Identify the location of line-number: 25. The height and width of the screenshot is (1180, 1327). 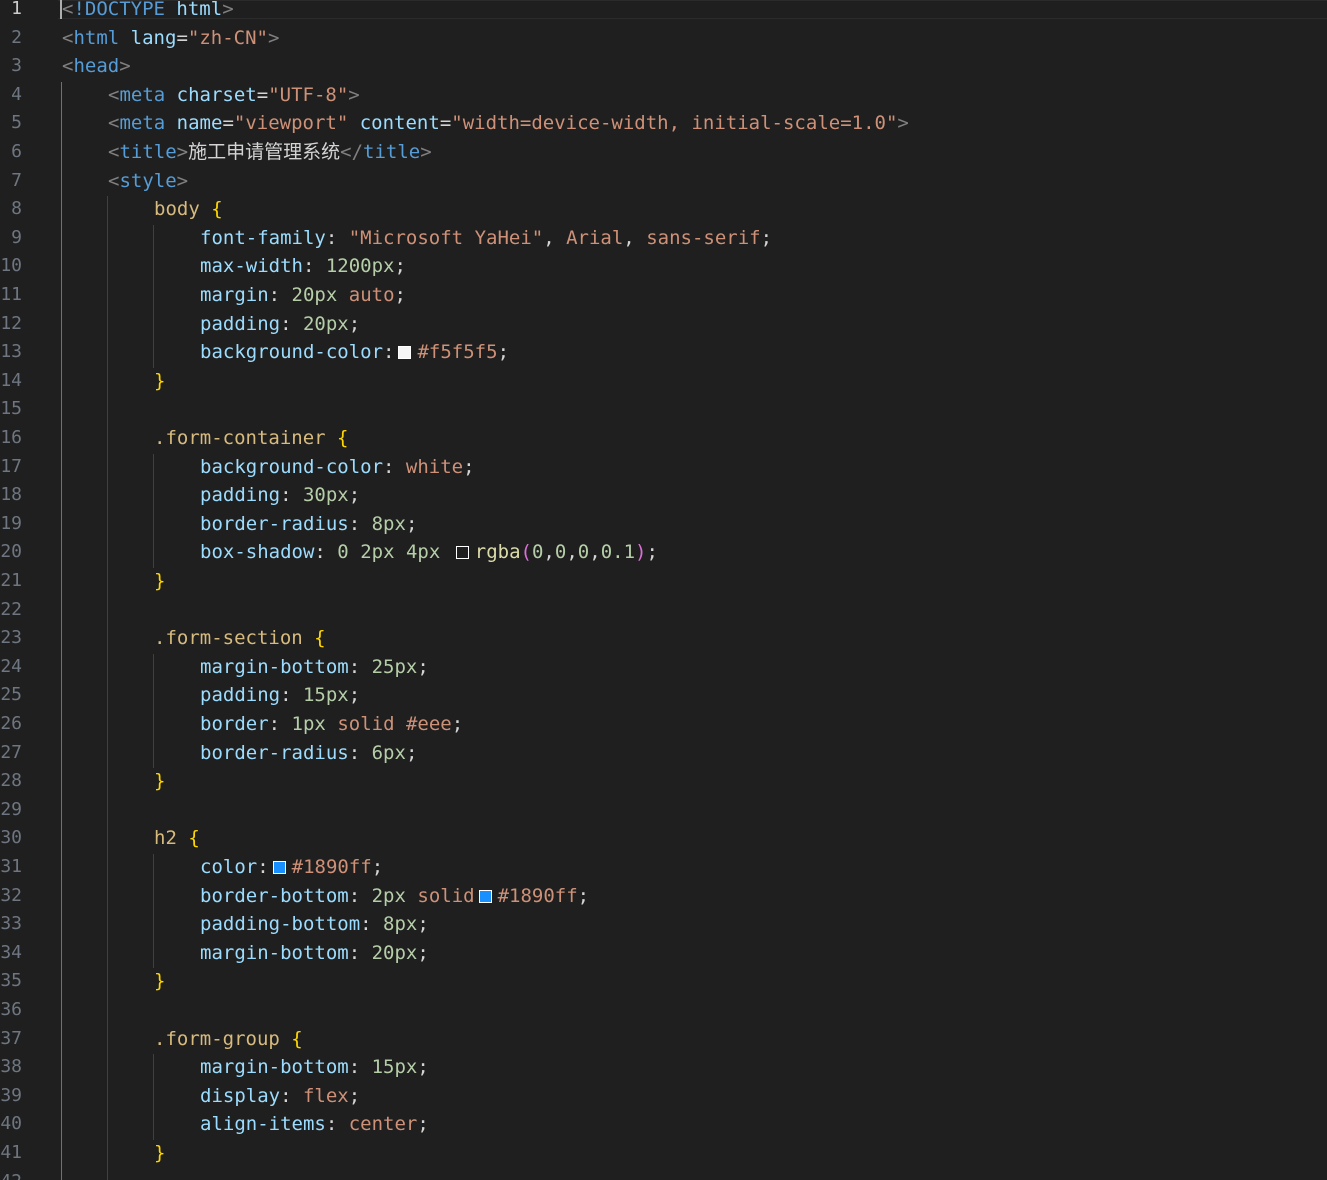
(11, 695).